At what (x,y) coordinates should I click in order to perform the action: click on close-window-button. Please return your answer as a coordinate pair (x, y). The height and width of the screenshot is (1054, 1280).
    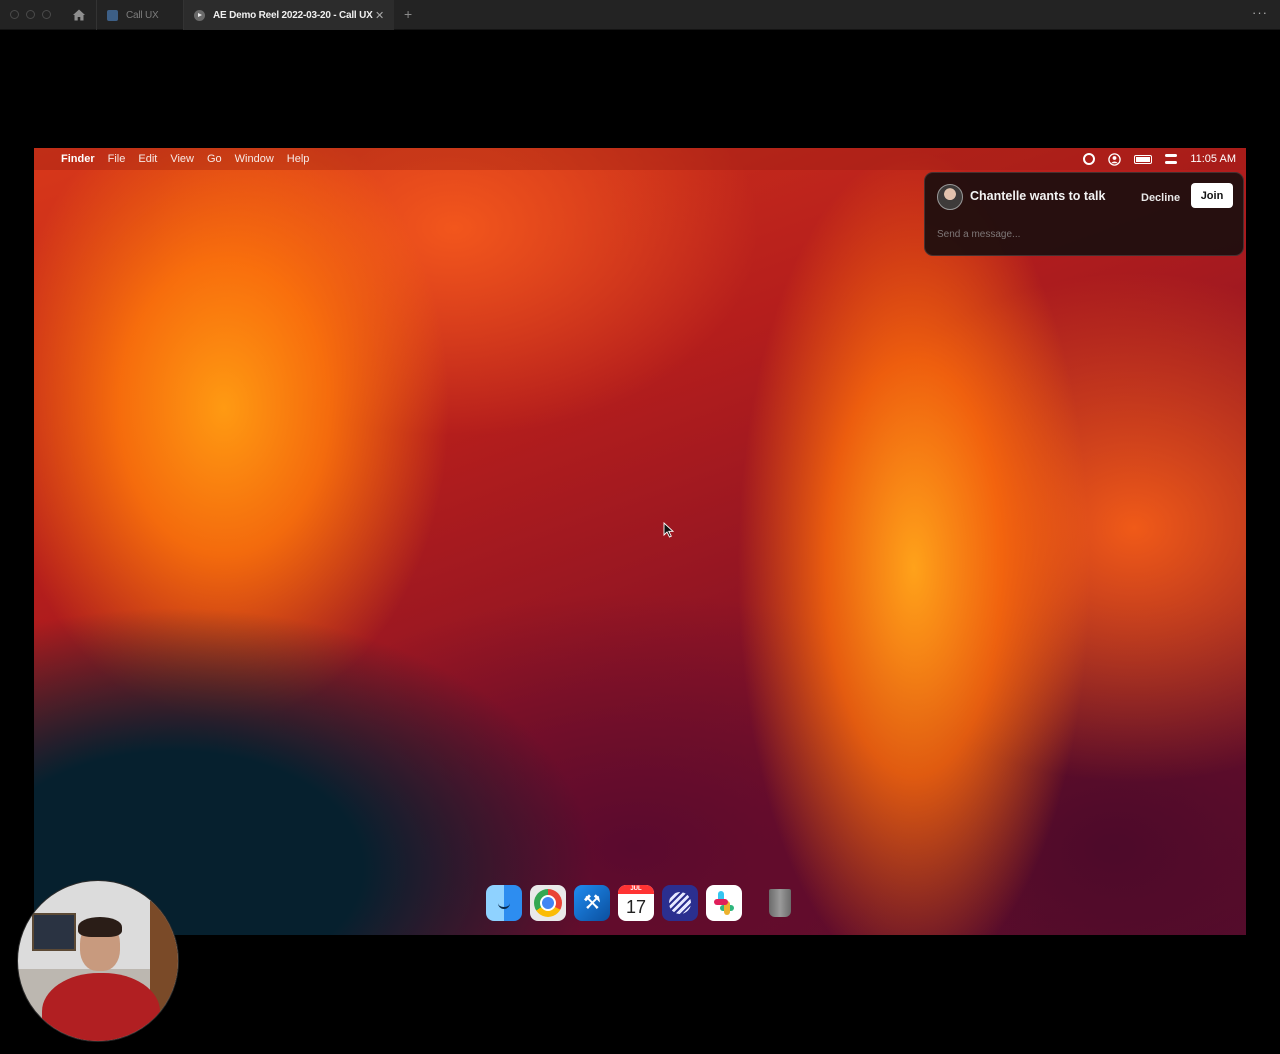
    Looking at the image, I should click on (14, 14).